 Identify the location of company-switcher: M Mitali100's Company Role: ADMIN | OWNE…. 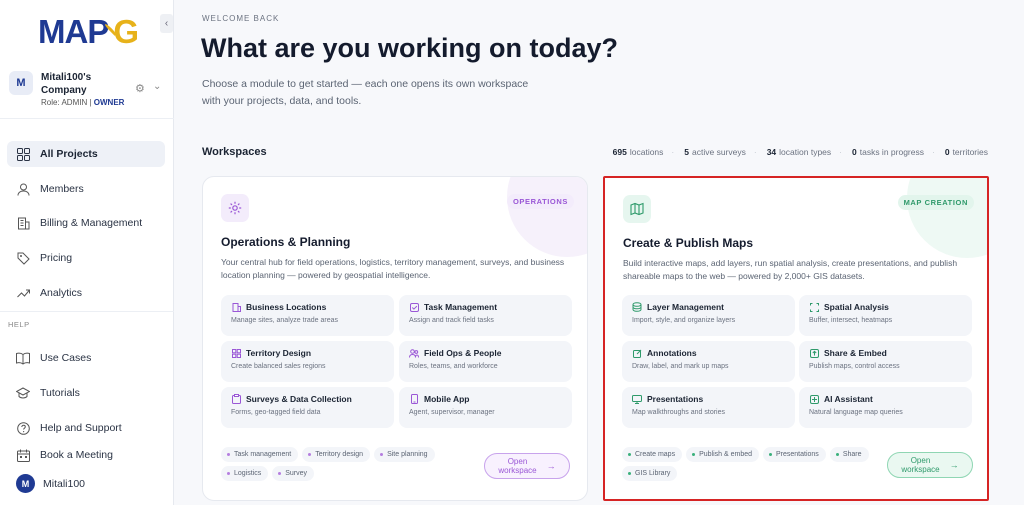
(87, 88).